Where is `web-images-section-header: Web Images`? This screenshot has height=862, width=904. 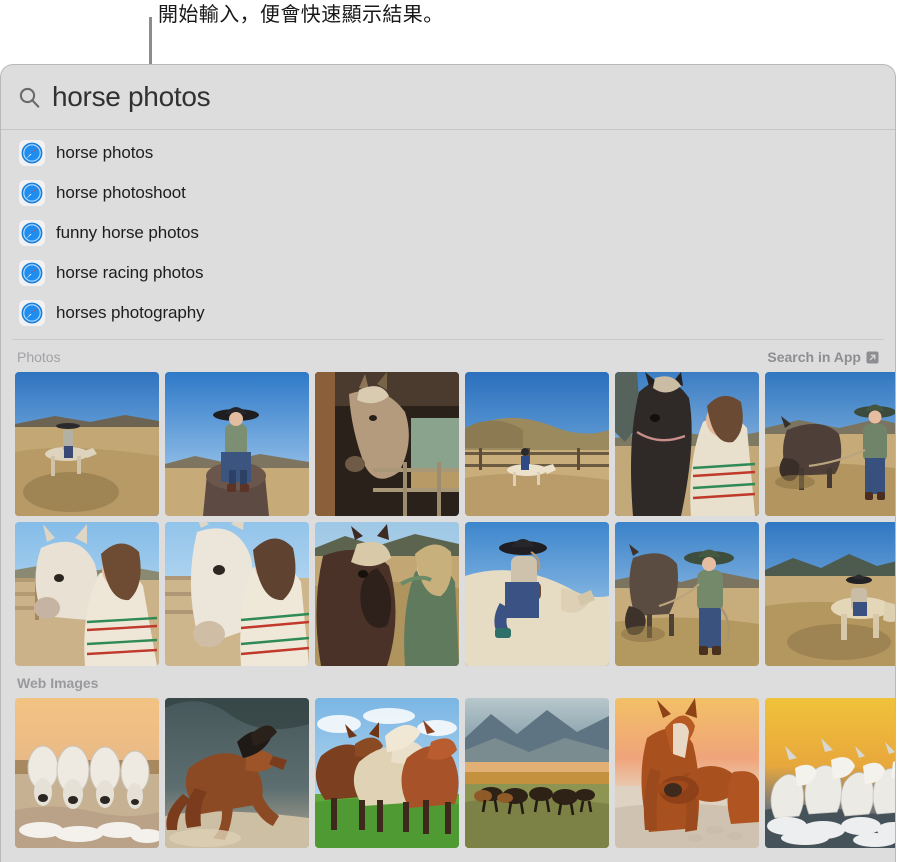
web-images-section-header: Web Images is located at coordinates (448, 682).